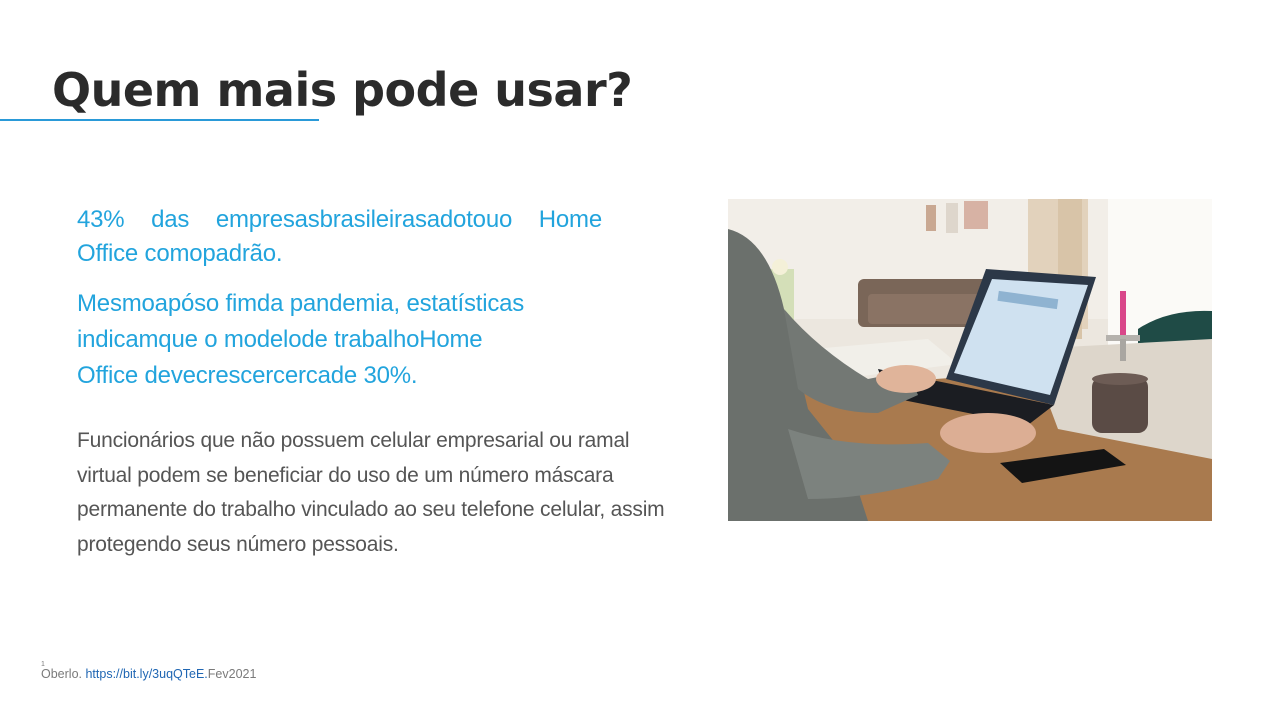 The width and height of the screenshot is (1280, 720). Describe the element at coordinates (61, 674) in the screenshot. I see `footnote-source: Oberlo.` at that location.